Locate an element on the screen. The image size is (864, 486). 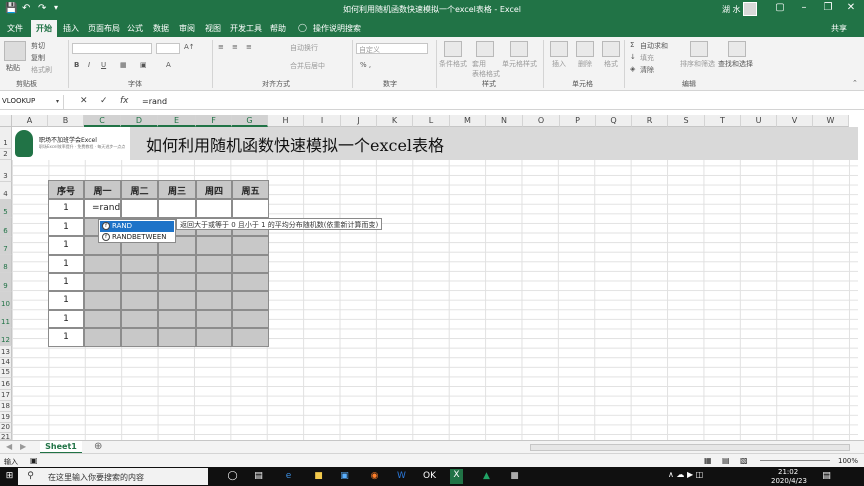
file-explorer-icon: ■ is located at coordinates (318, 476).